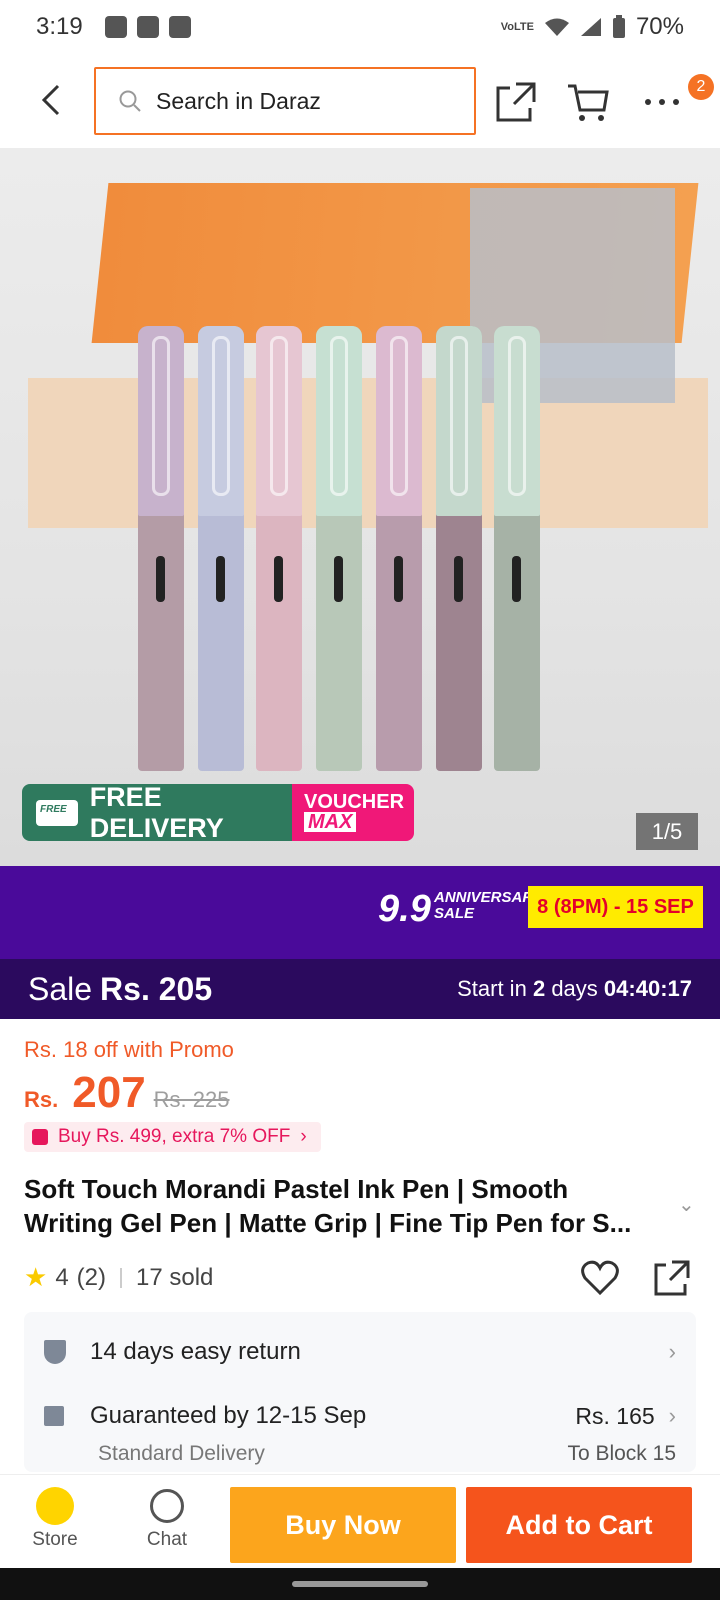 Image resolution: width=720 pixels, height=1600 pixels. I want to click on delivery-type: Standard Delivery, so click(181, 1453).